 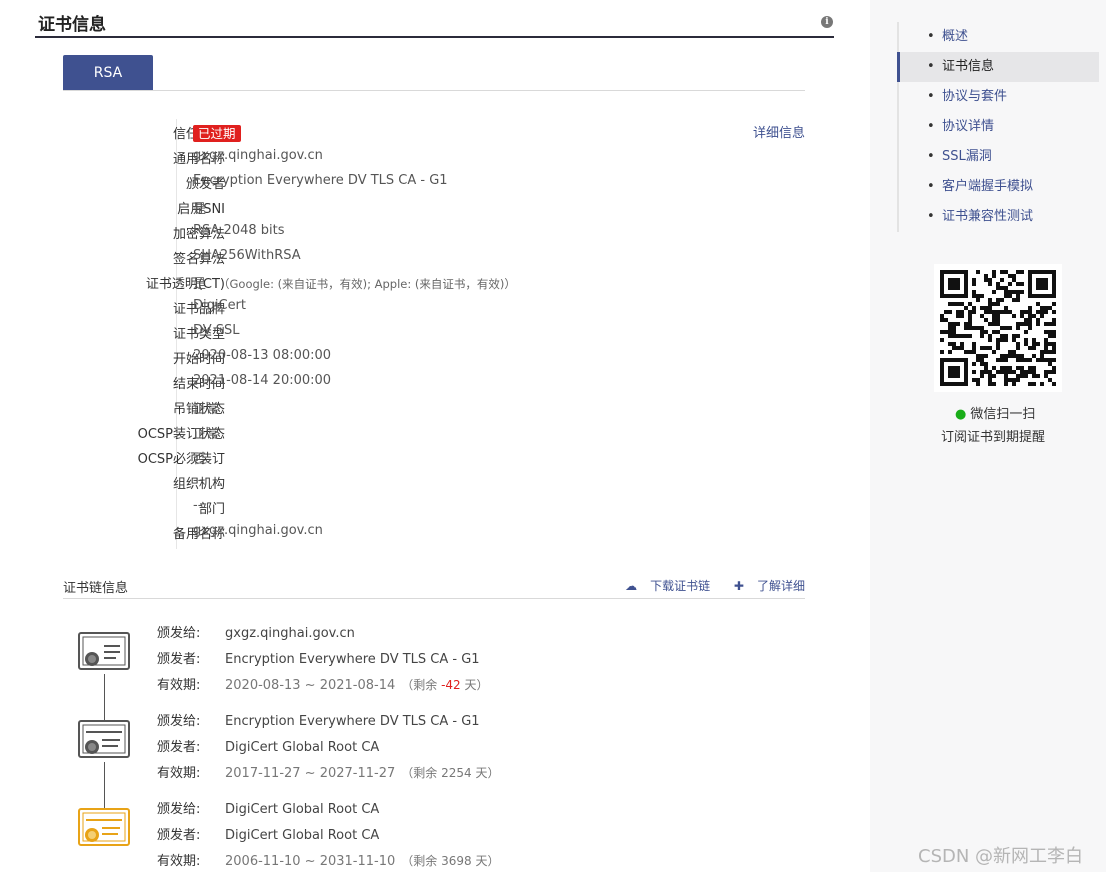 I want to click on toc-item-label: 概述, so click(x=955, y=36).